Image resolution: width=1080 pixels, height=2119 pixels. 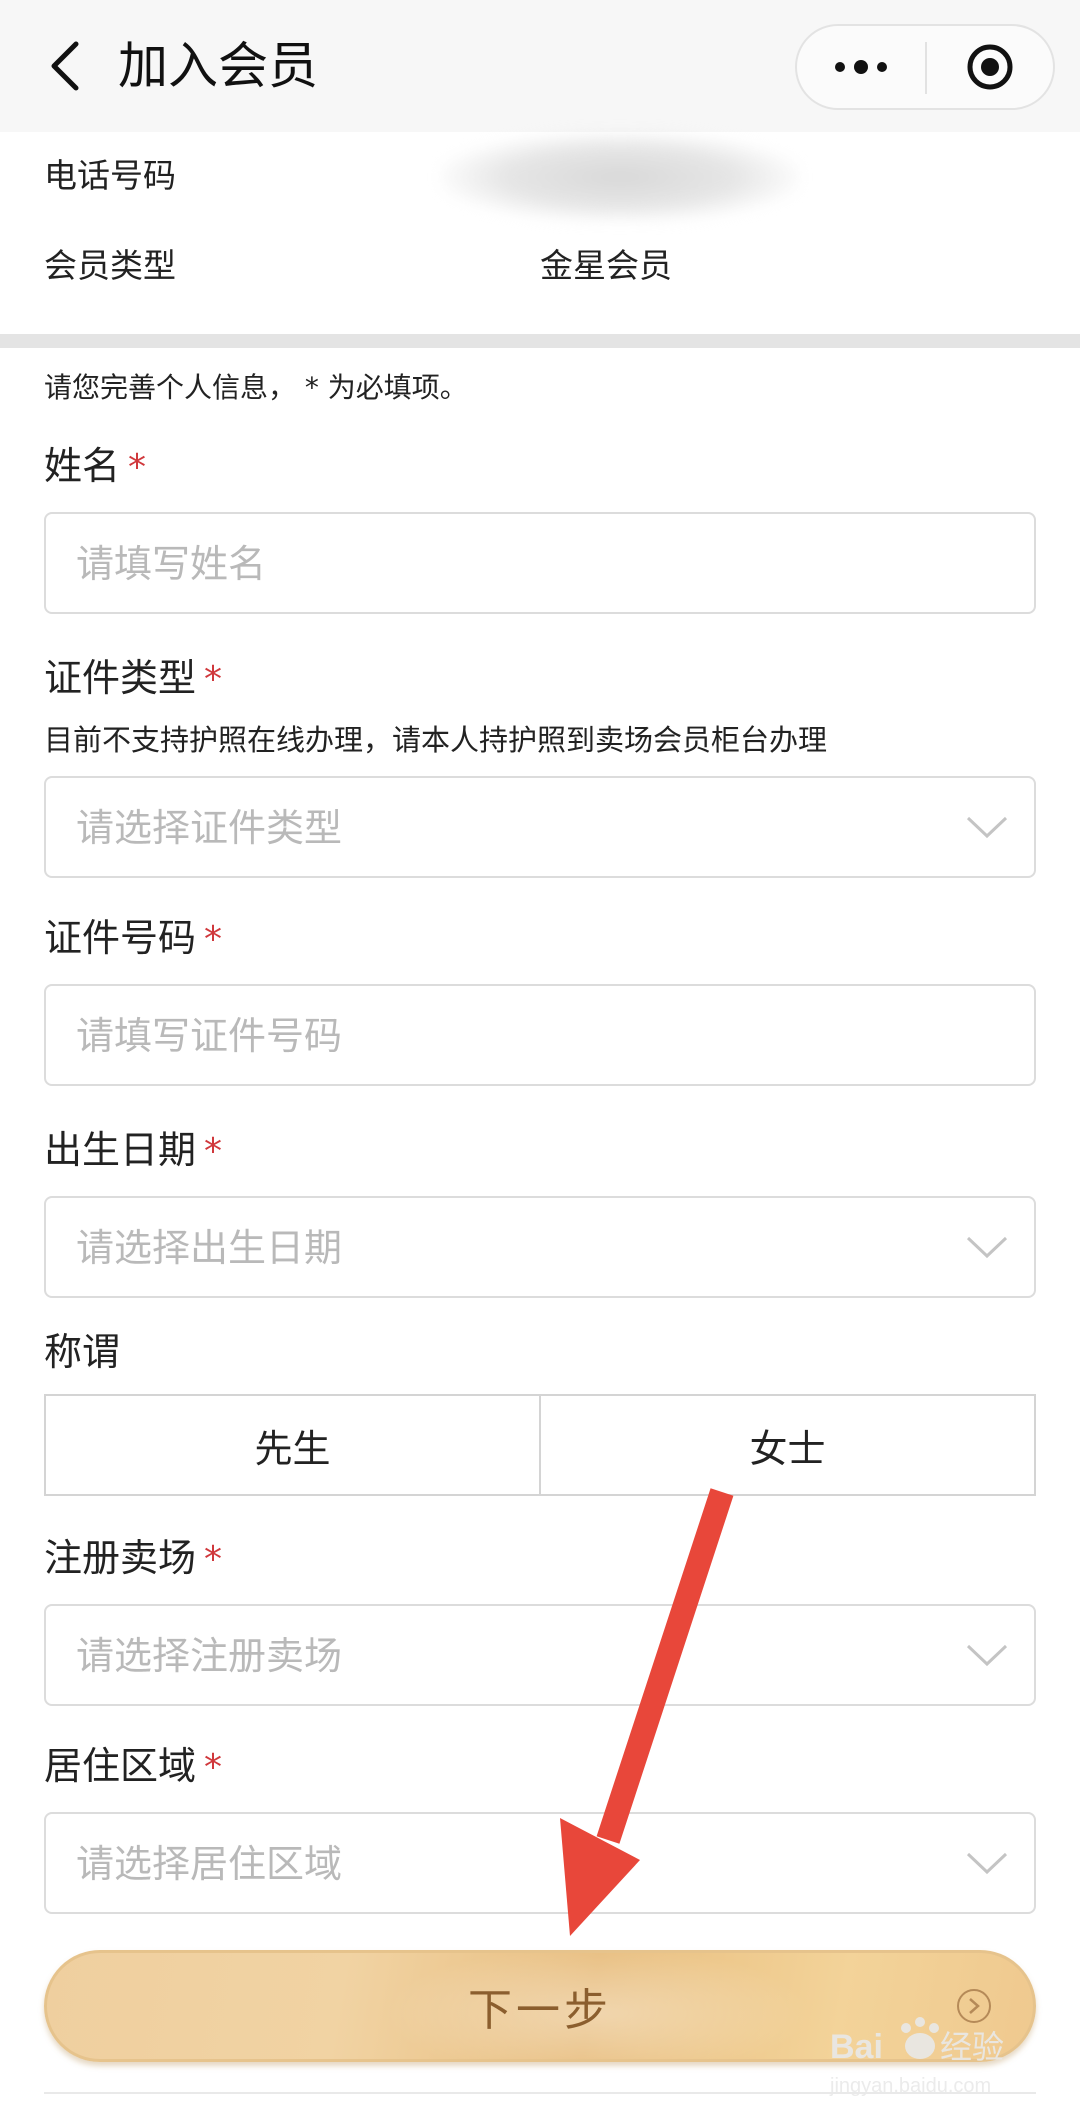 I want to click on more-dots-icon, so click(x=861, y=67).